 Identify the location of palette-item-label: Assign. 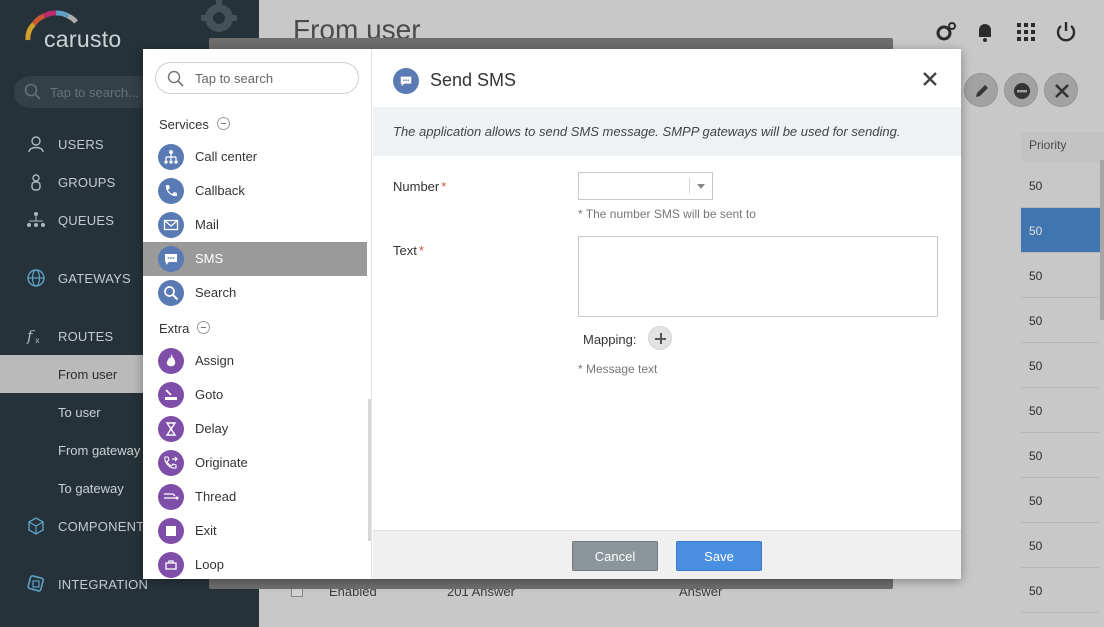
(215, 360).